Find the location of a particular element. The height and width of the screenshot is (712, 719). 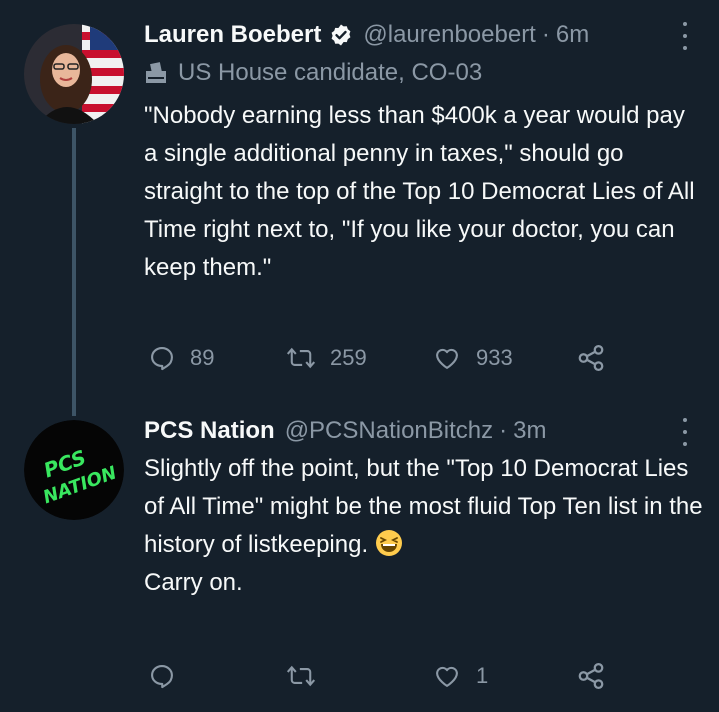

avatar-lauren-boebert is located at coordinates (74, 74).